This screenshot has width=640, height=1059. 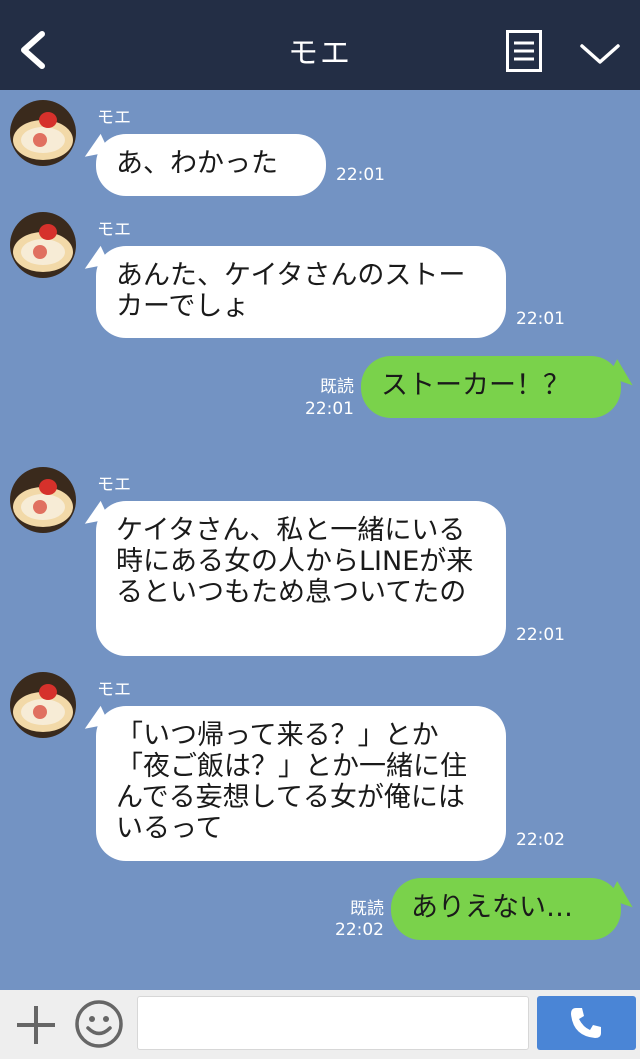 What do you see at coordinates (600, 54) in the screenshot?
I see `chevron-down-icon` at bounding box center [600, 54].